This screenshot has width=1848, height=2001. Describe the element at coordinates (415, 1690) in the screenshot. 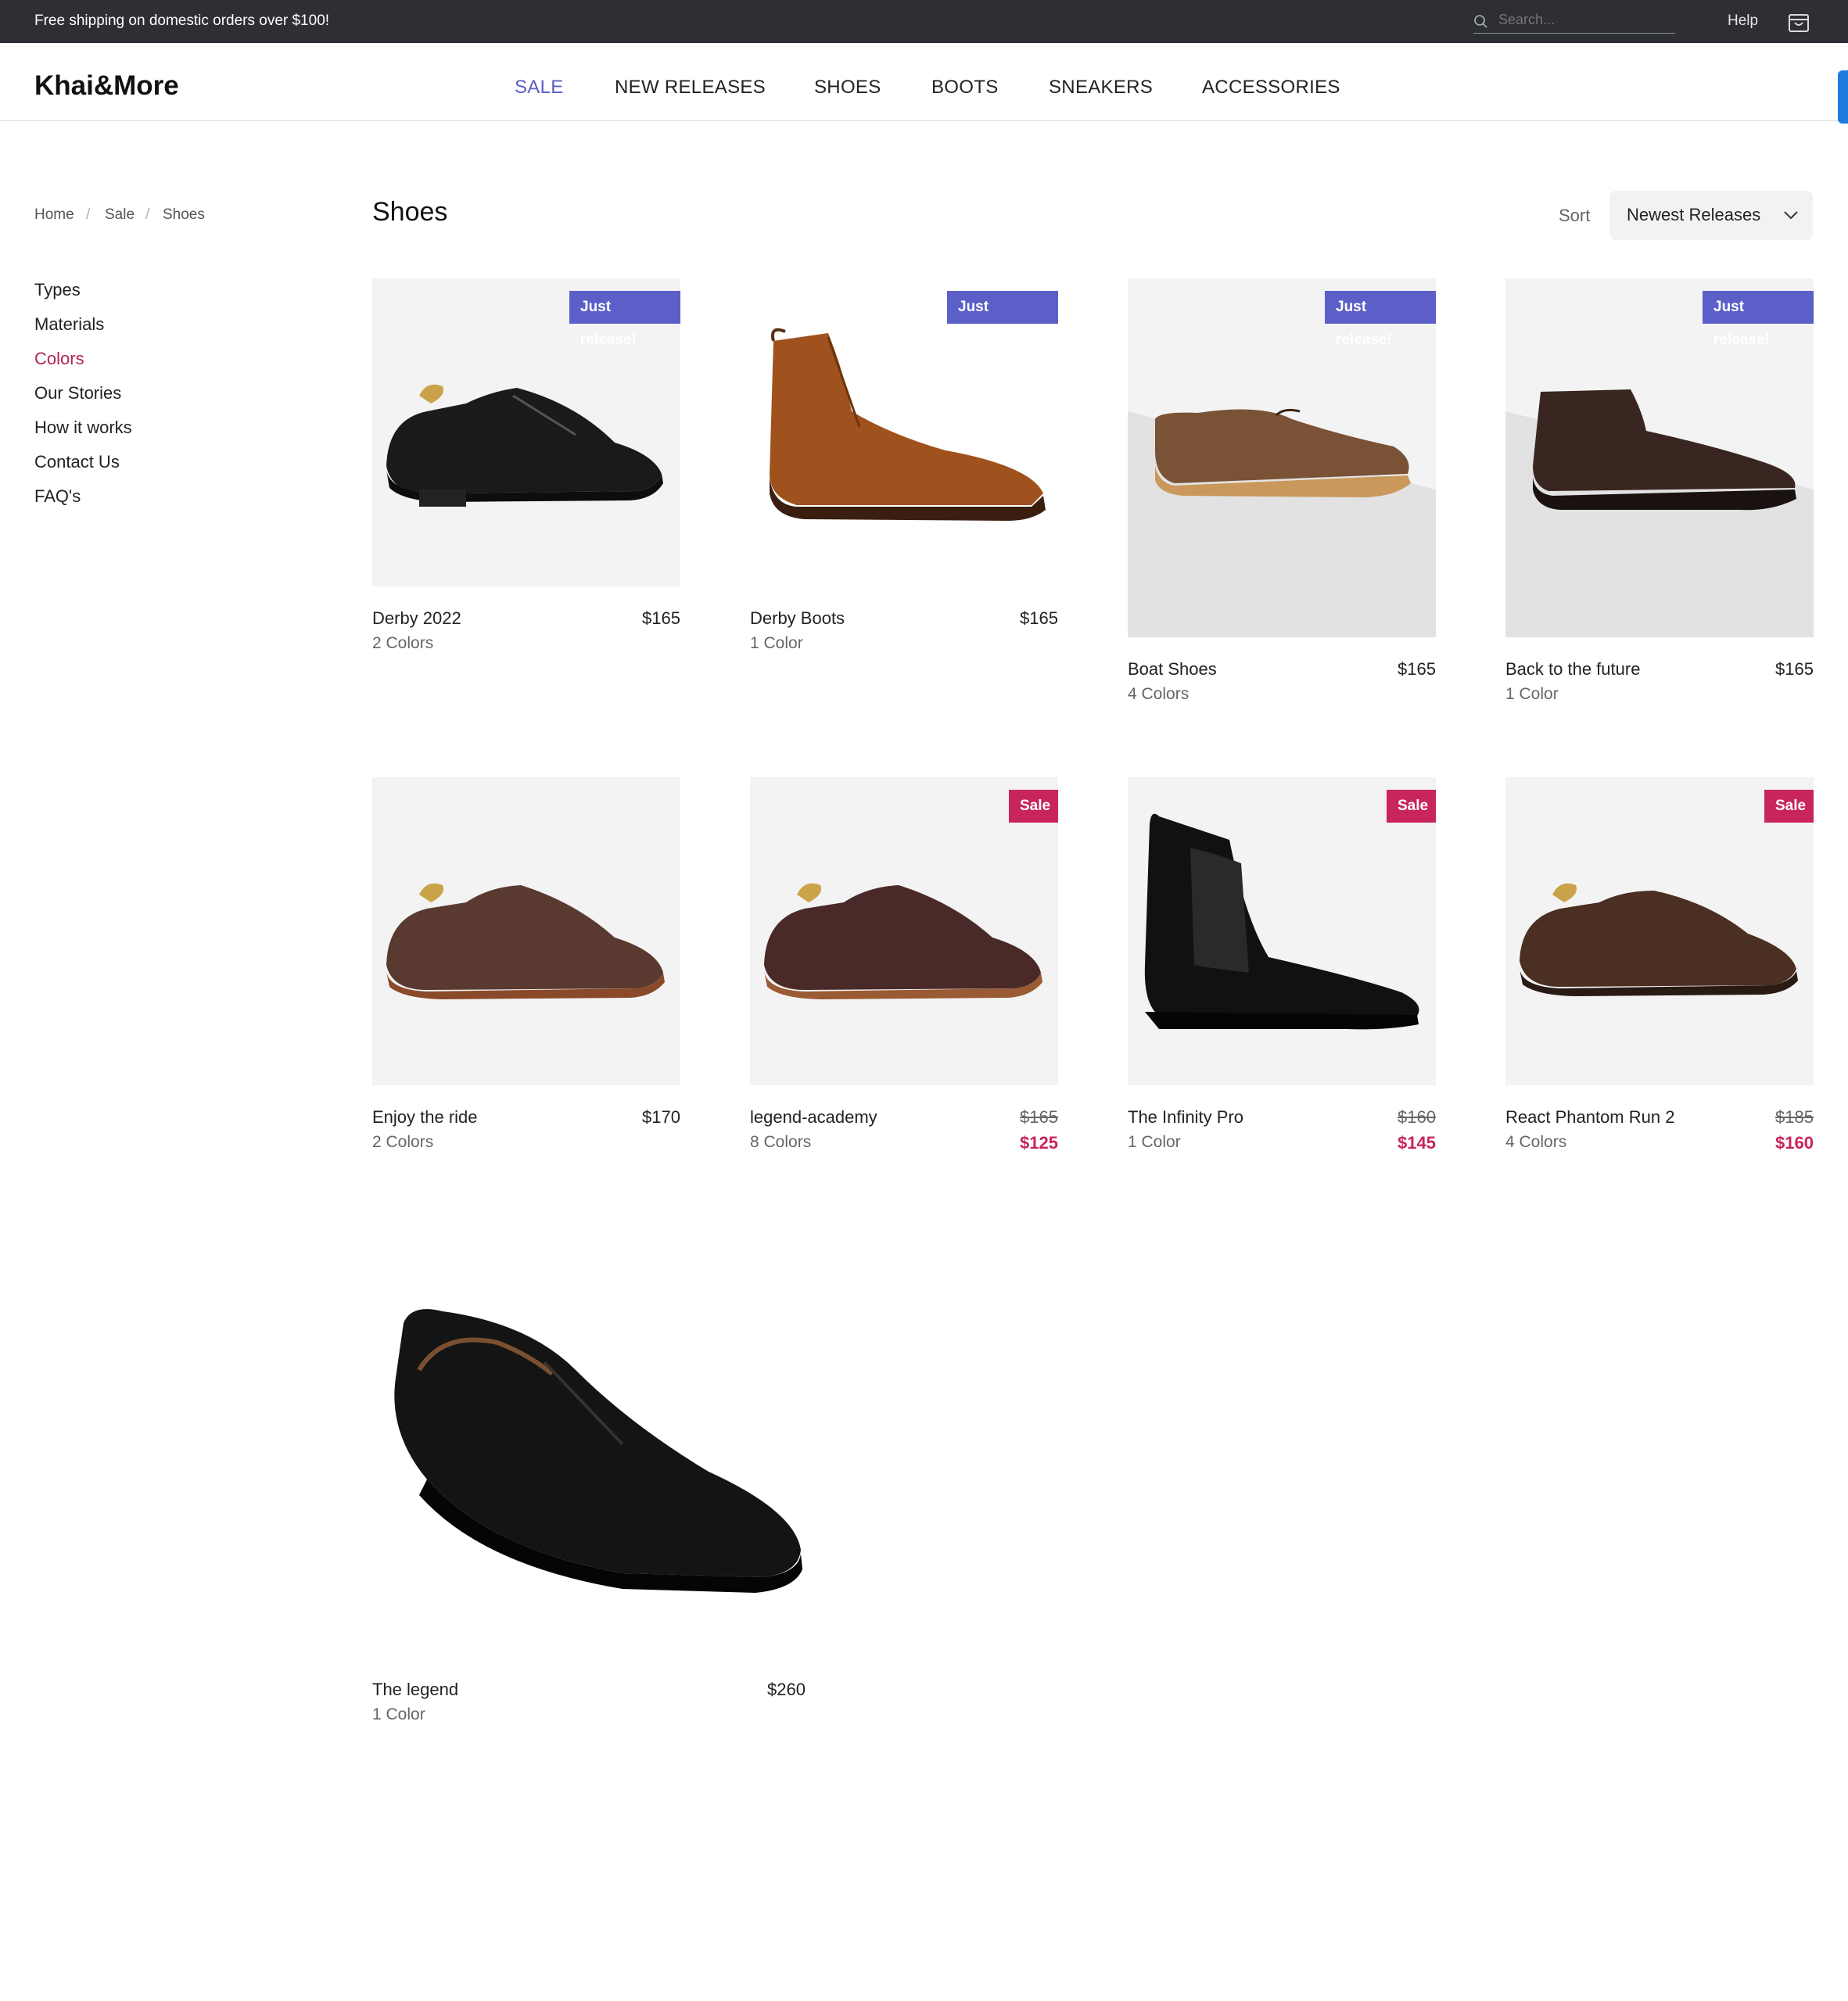

I see `product-name: The legend` at that location.